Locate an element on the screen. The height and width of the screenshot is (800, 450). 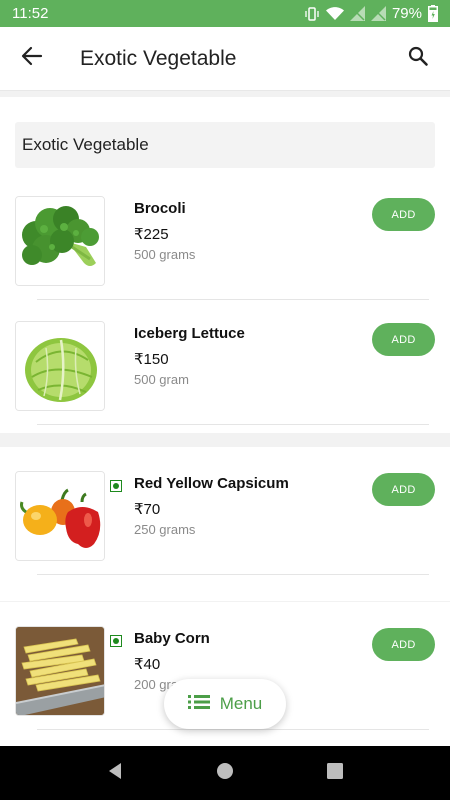
item-quantity: 500 grams is located at coordinates (165, 254).